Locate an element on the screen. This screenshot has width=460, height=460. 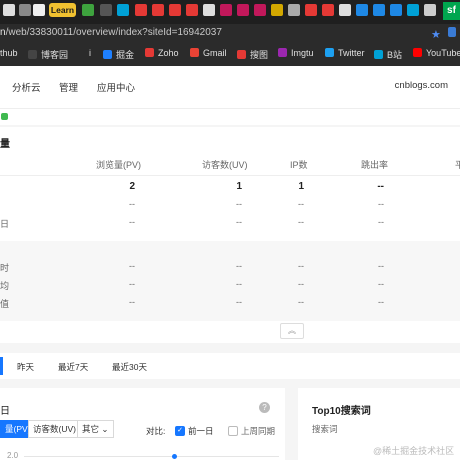
tab-learn: Learn is located at coordinates (62, 10).